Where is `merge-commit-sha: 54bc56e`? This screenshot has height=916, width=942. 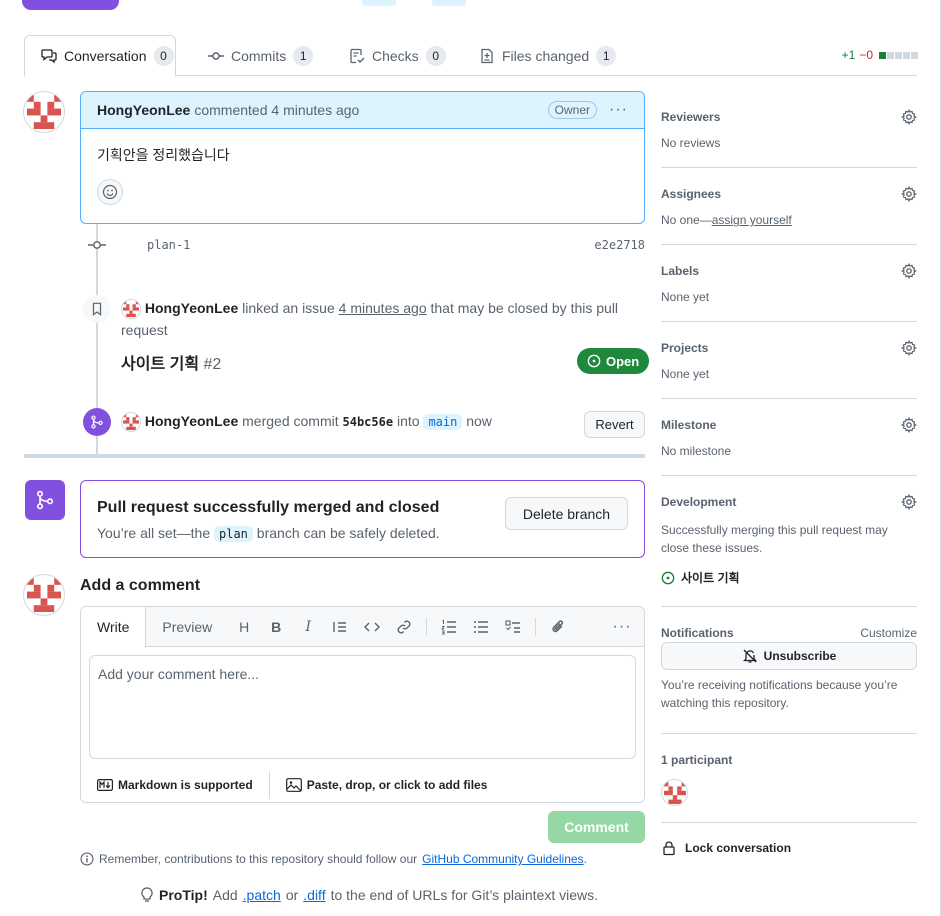 merge-commit-sha: 54bc56e is located at coordinates (368, 422).